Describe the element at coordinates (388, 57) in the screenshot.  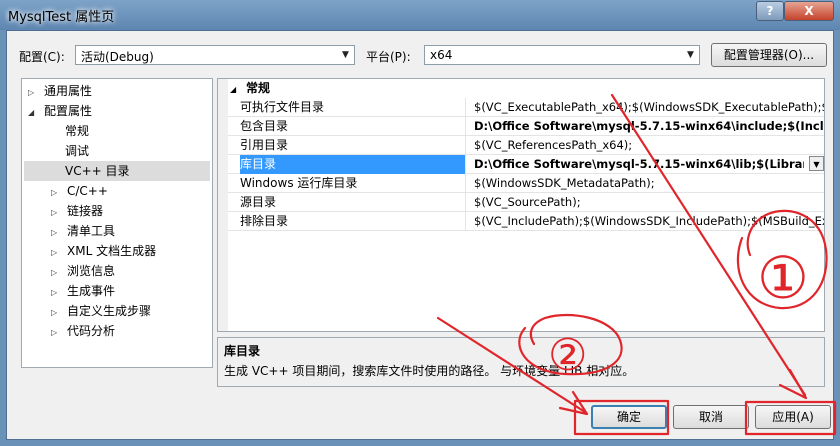
I see `platform-label: 平台(P):` at that location.